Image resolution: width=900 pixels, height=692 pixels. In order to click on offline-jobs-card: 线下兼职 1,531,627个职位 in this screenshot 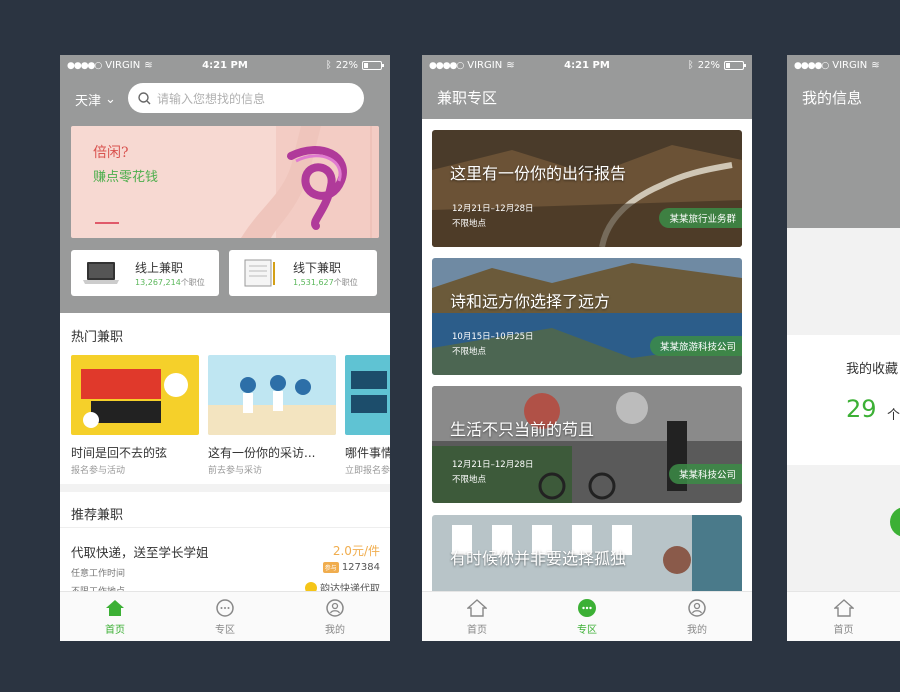, I will do `click(303, 273)`.